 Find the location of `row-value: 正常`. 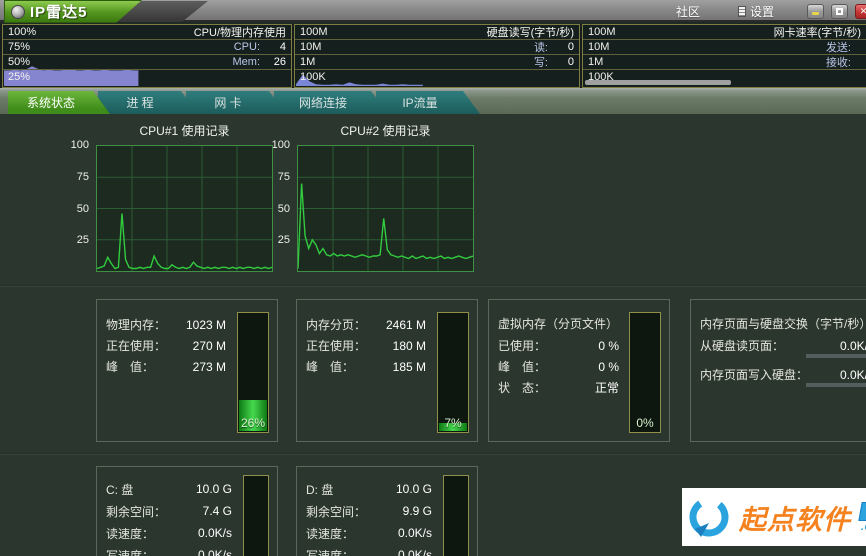

row-value: 正常 is located at coordinates (606, 388).